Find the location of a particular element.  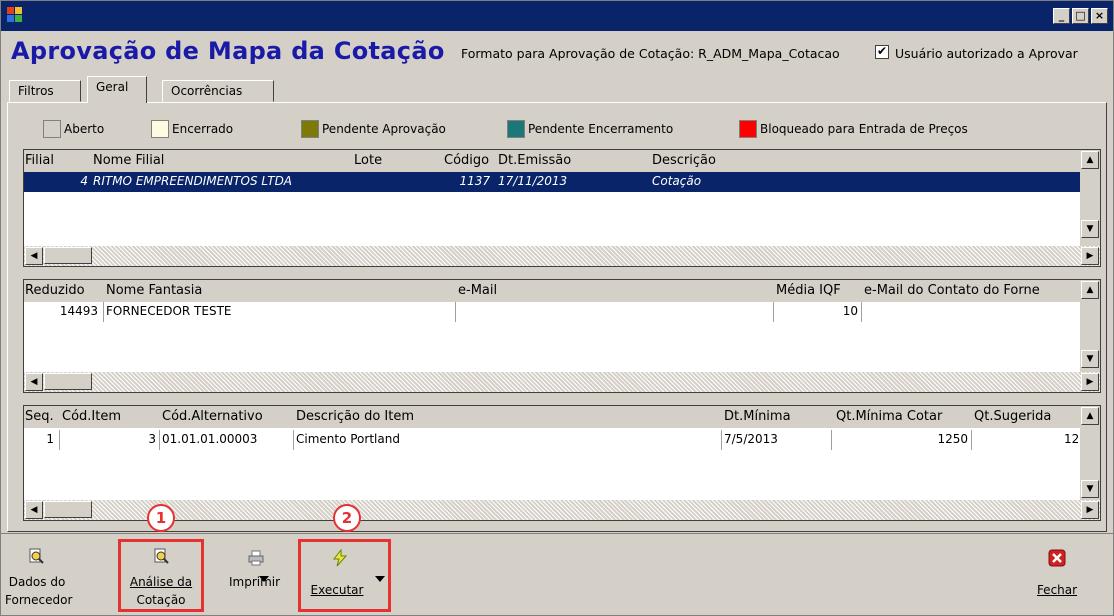

legend-label: Pendente Encerramento is located at coordinates (601, 129).